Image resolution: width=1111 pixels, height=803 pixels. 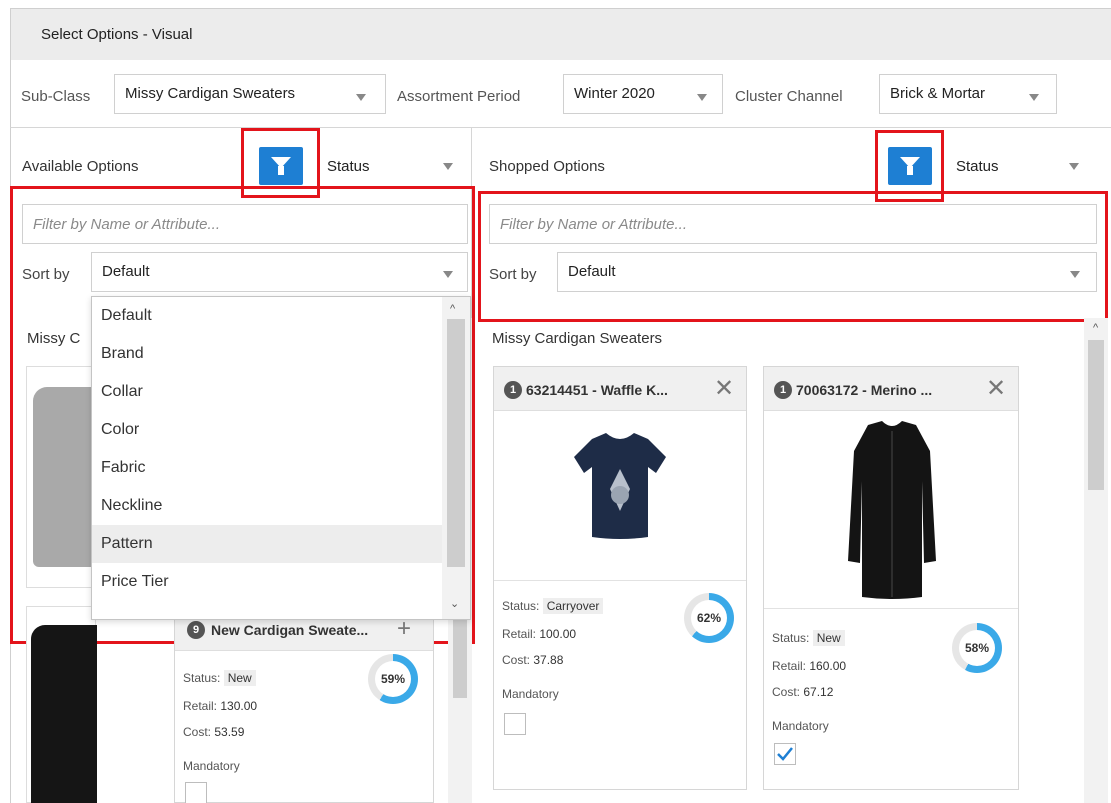 I want to click on percent-donut: 58%, so click(x=977, y=648).